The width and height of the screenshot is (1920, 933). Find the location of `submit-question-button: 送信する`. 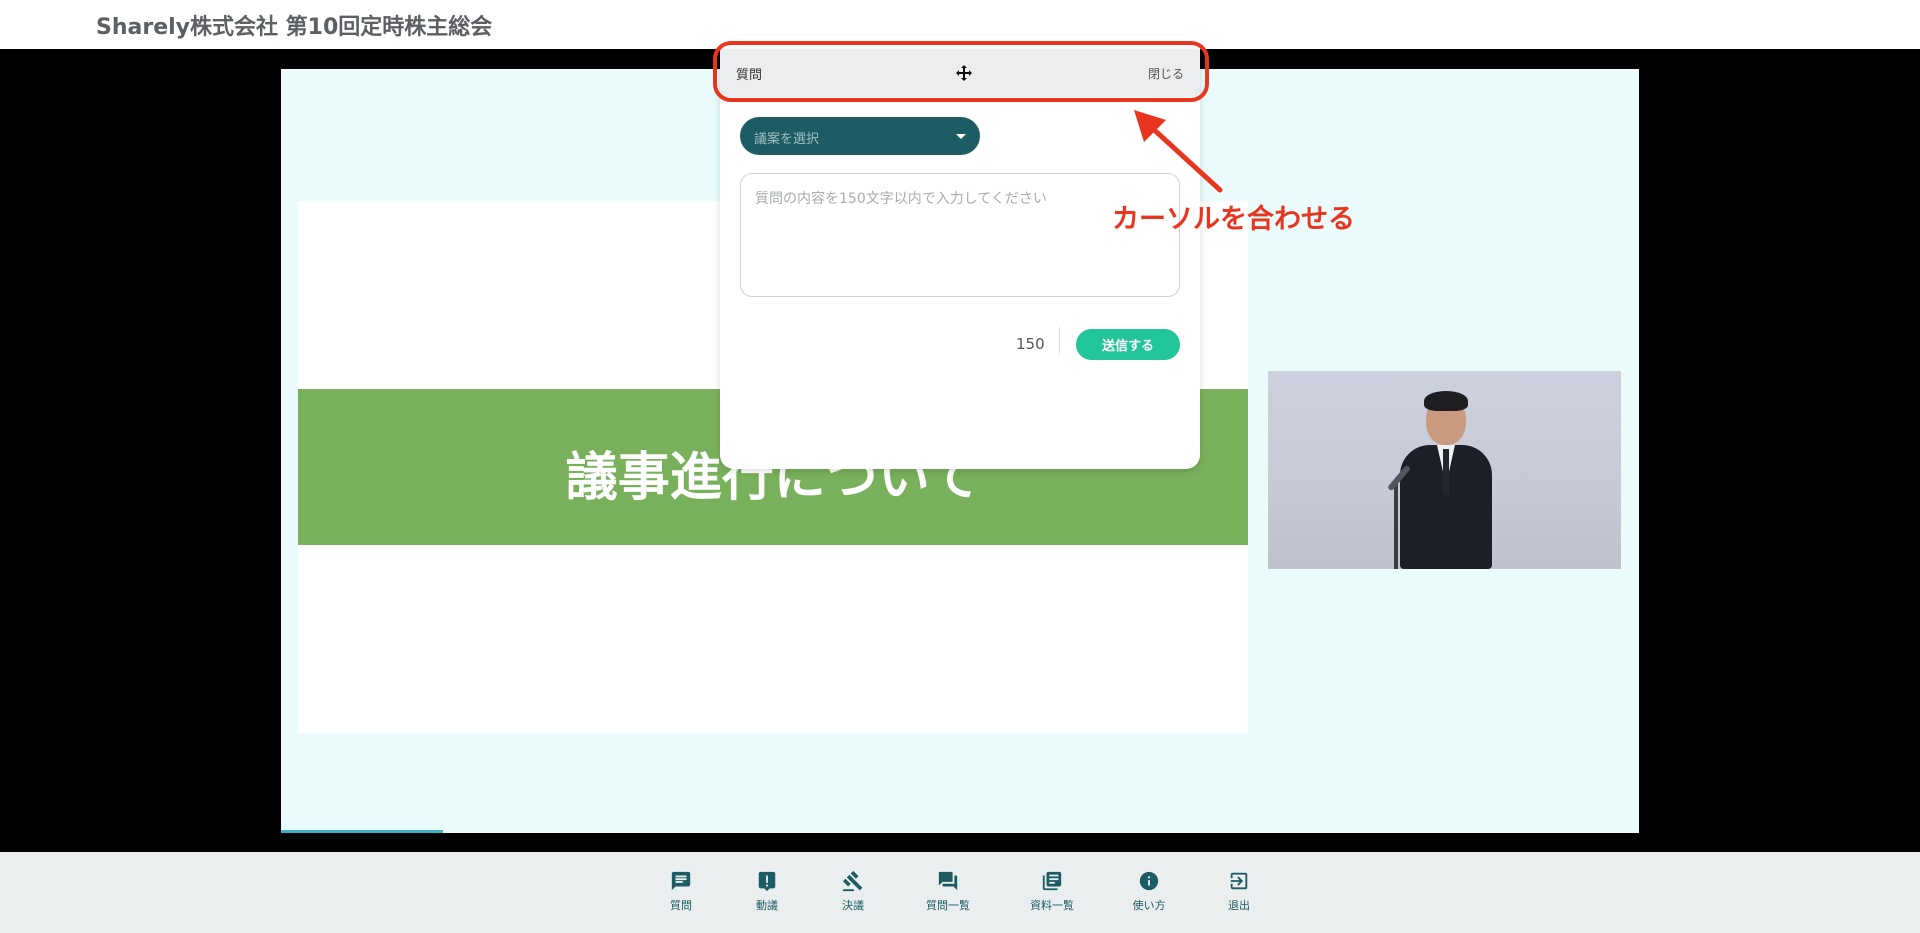

submit-question-button: 送信する is located at coordinates (1128, 344).